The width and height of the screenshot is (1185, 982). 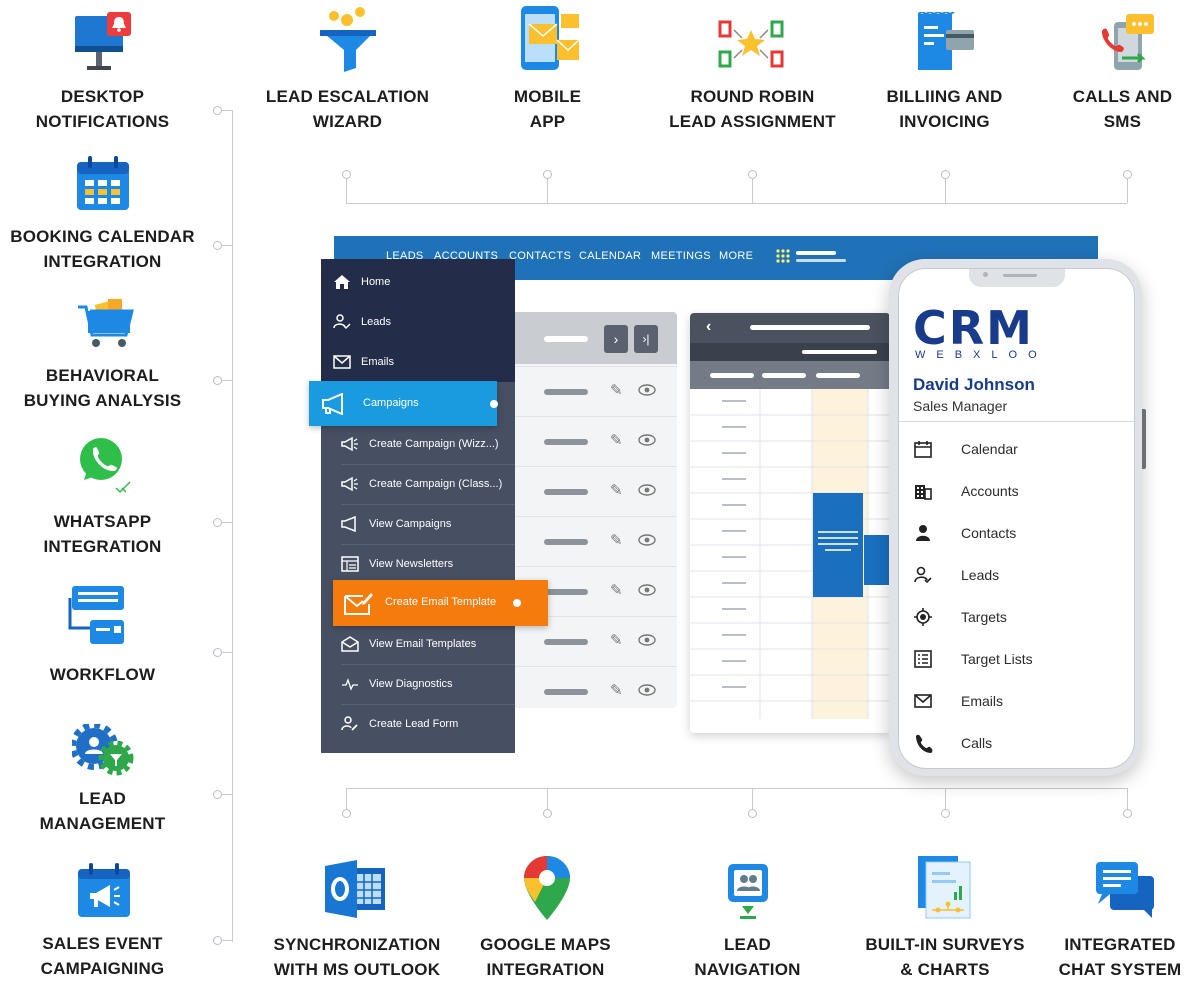 I want to click on speaker-grille, so click(x=1020, y=275).